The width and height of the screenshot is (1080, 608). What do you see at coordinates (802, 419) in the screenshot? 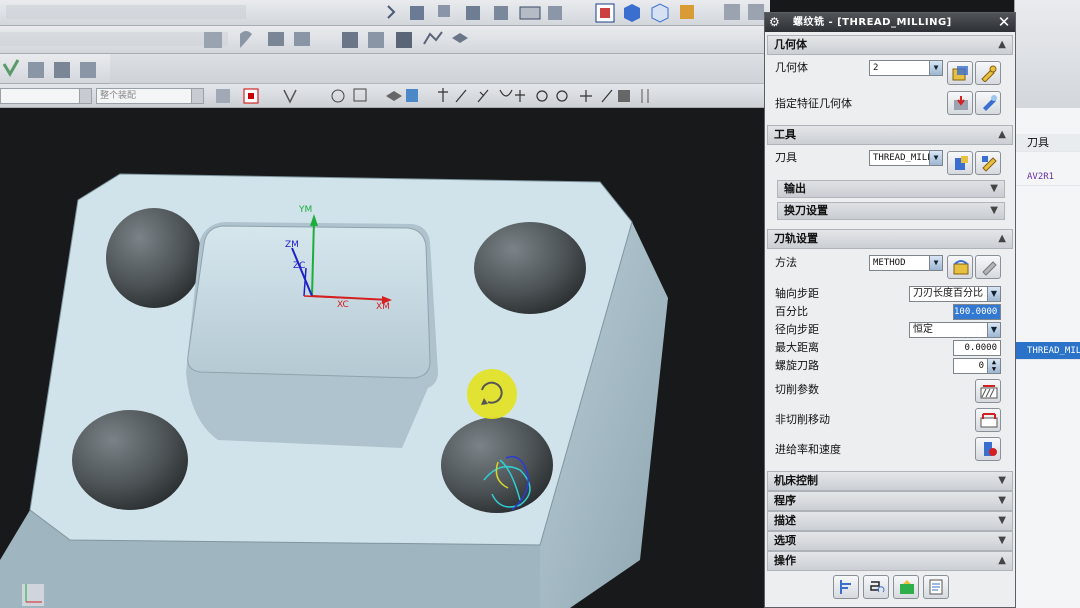
I see `non-cut-label: 非切削移动` at bounding box center [802, 419].